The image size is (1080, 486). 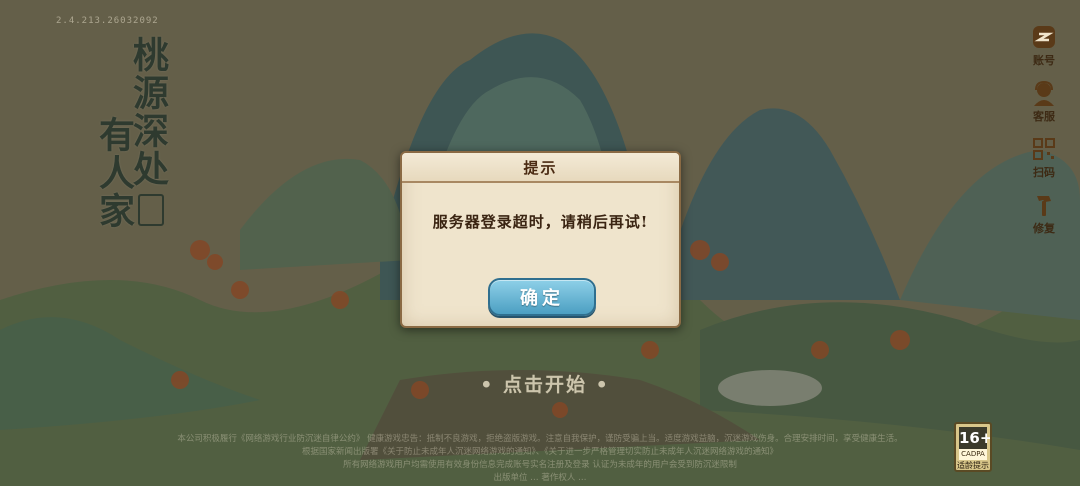 I want to click on customer-service-icon, so click(x=1044, y=93).